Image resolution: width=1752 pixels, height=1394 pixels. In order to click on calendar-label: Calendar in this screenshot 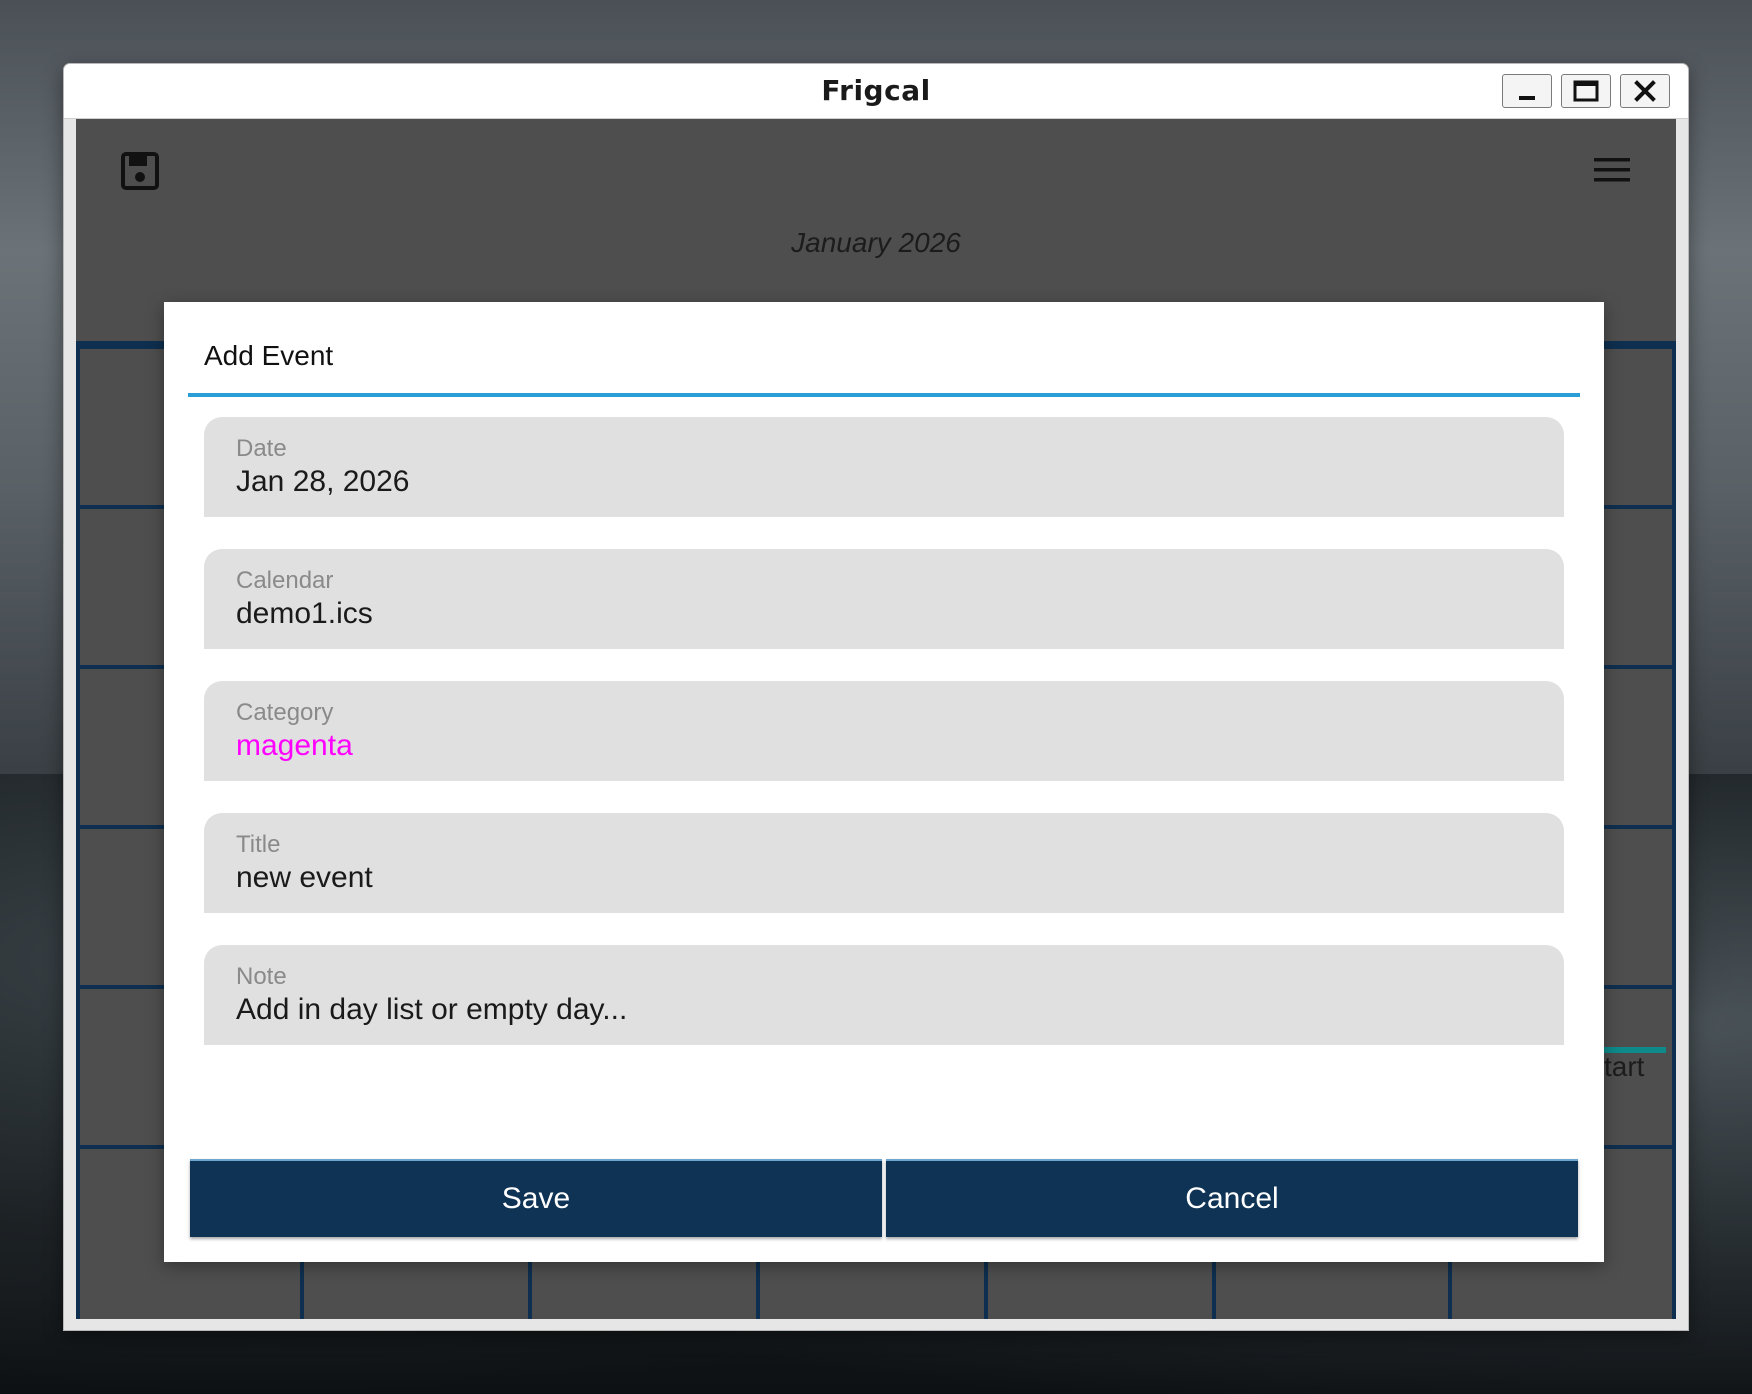, I will do `click(285, 580)`.